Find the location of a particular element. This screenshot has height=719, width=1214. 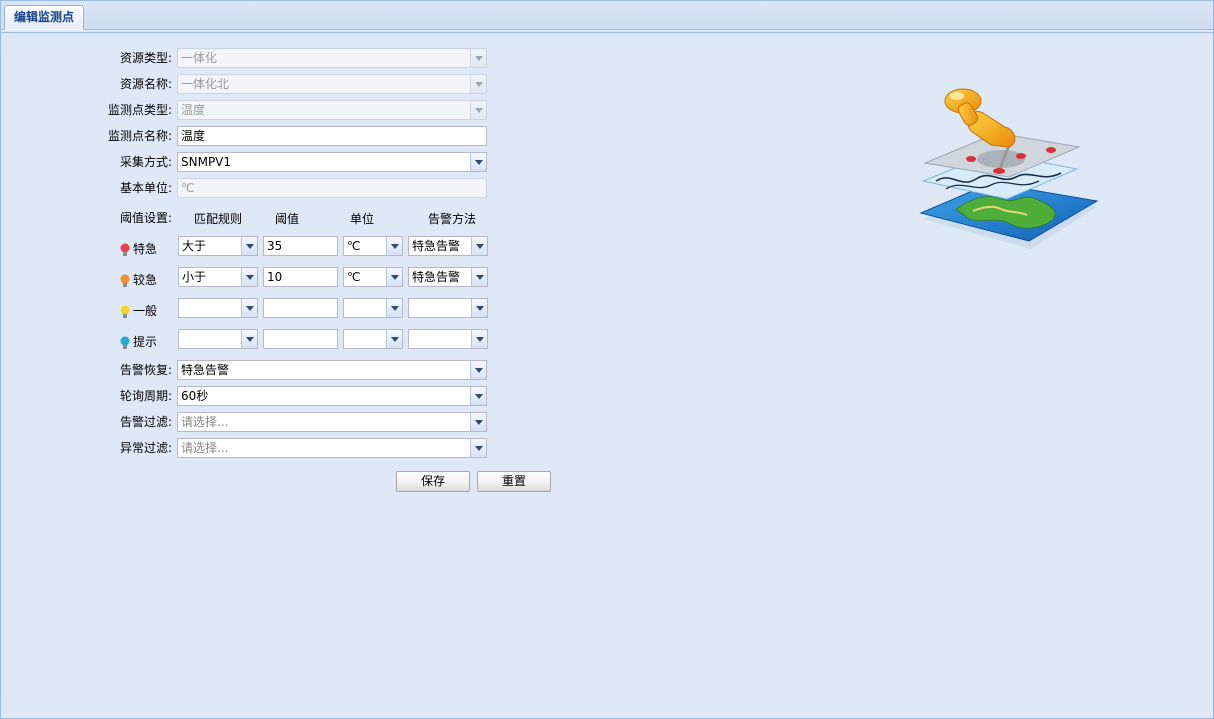

rule-select-urgent: 大于 is located at coordinates (218, 246).